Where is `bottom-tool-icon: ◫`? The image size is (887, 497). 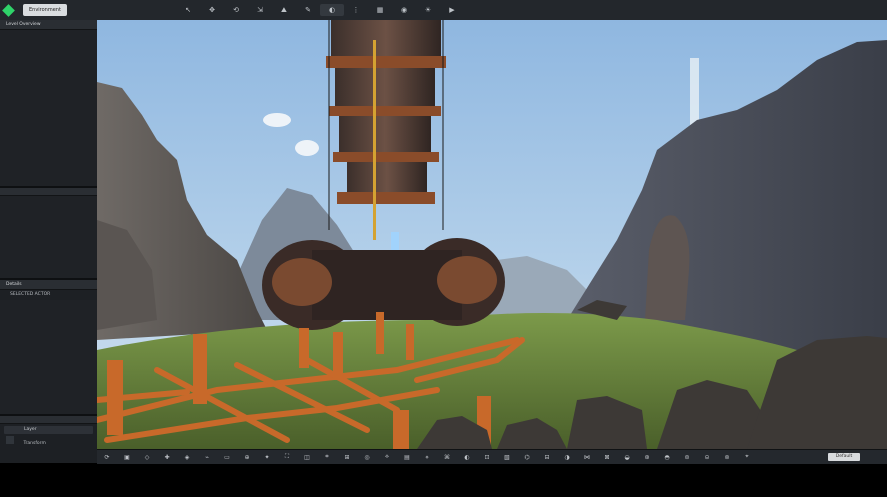 bottom-tool-icon: ◫ is located at coordinates (307, 457).